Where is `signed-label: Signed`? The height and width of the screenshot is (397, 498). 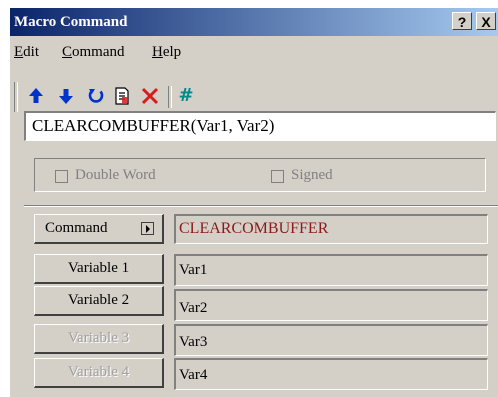 signed-label: Signed is located at coordinates (312, 175).